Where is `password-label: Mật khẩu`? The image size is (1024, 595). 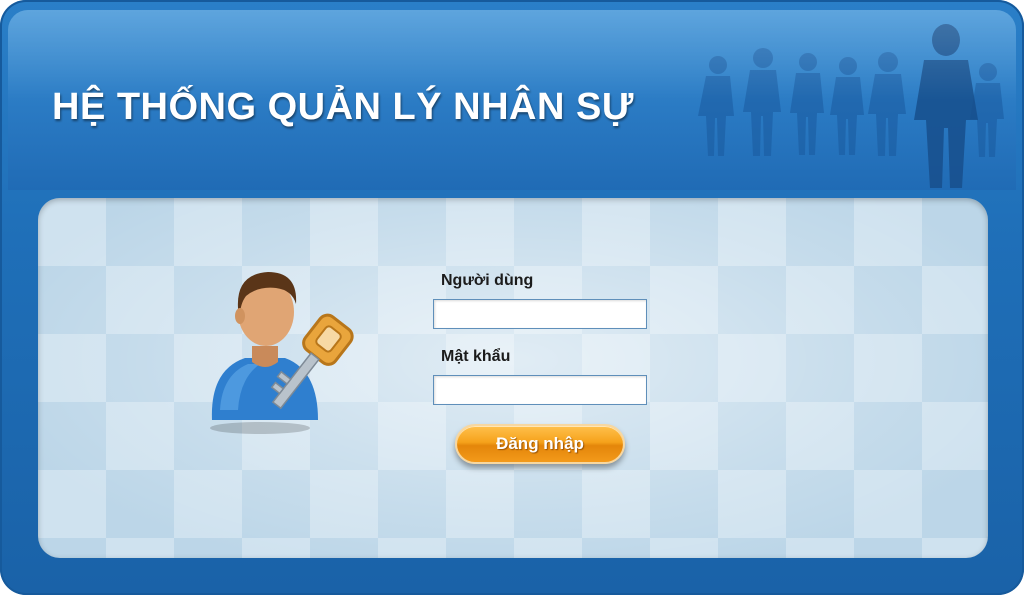 password-label: Mật khẩu is located at coordinates (476, 356).